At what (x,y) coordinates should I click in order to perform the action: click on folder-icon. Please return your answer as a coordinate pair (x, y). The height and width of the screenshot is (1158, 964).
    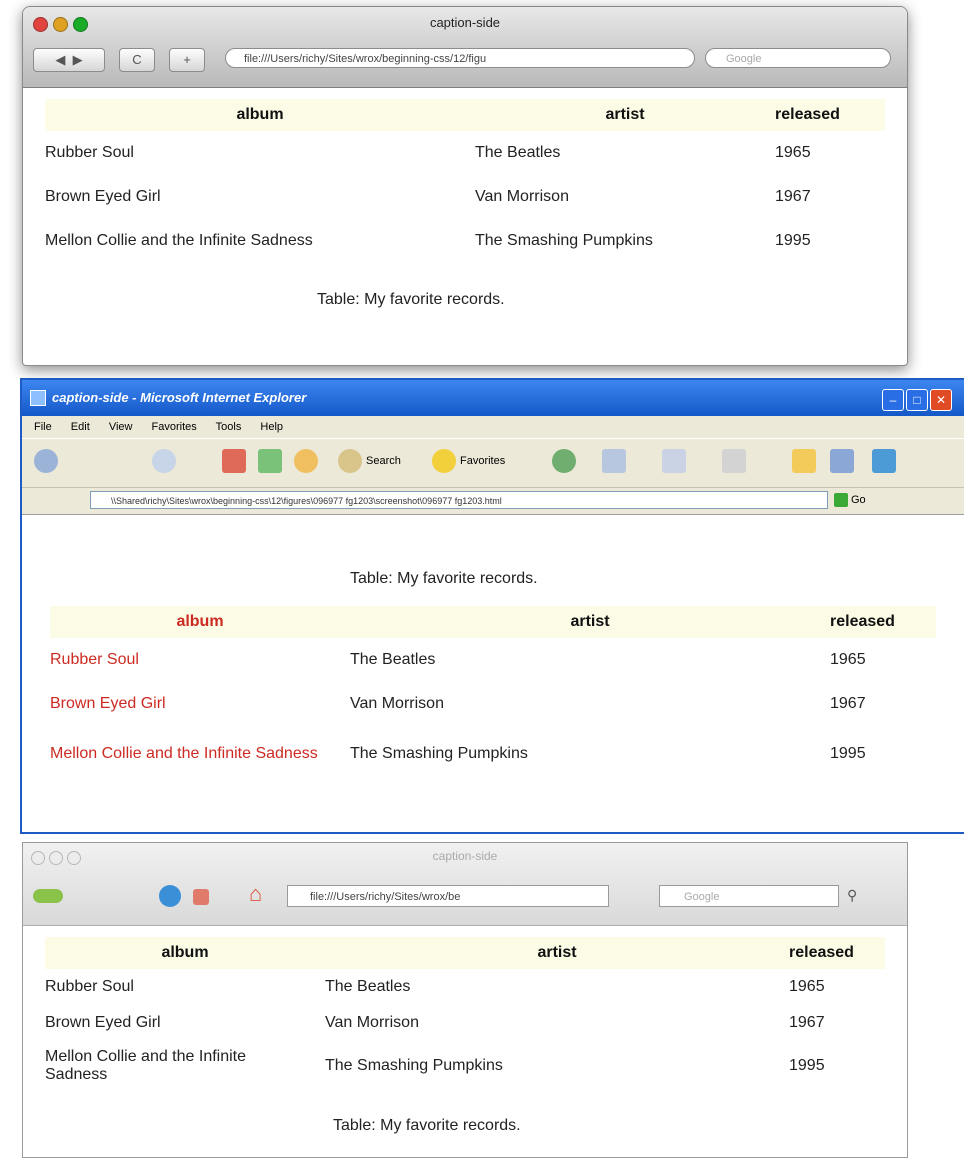
    Looking at the image, I should click on (804, 461).